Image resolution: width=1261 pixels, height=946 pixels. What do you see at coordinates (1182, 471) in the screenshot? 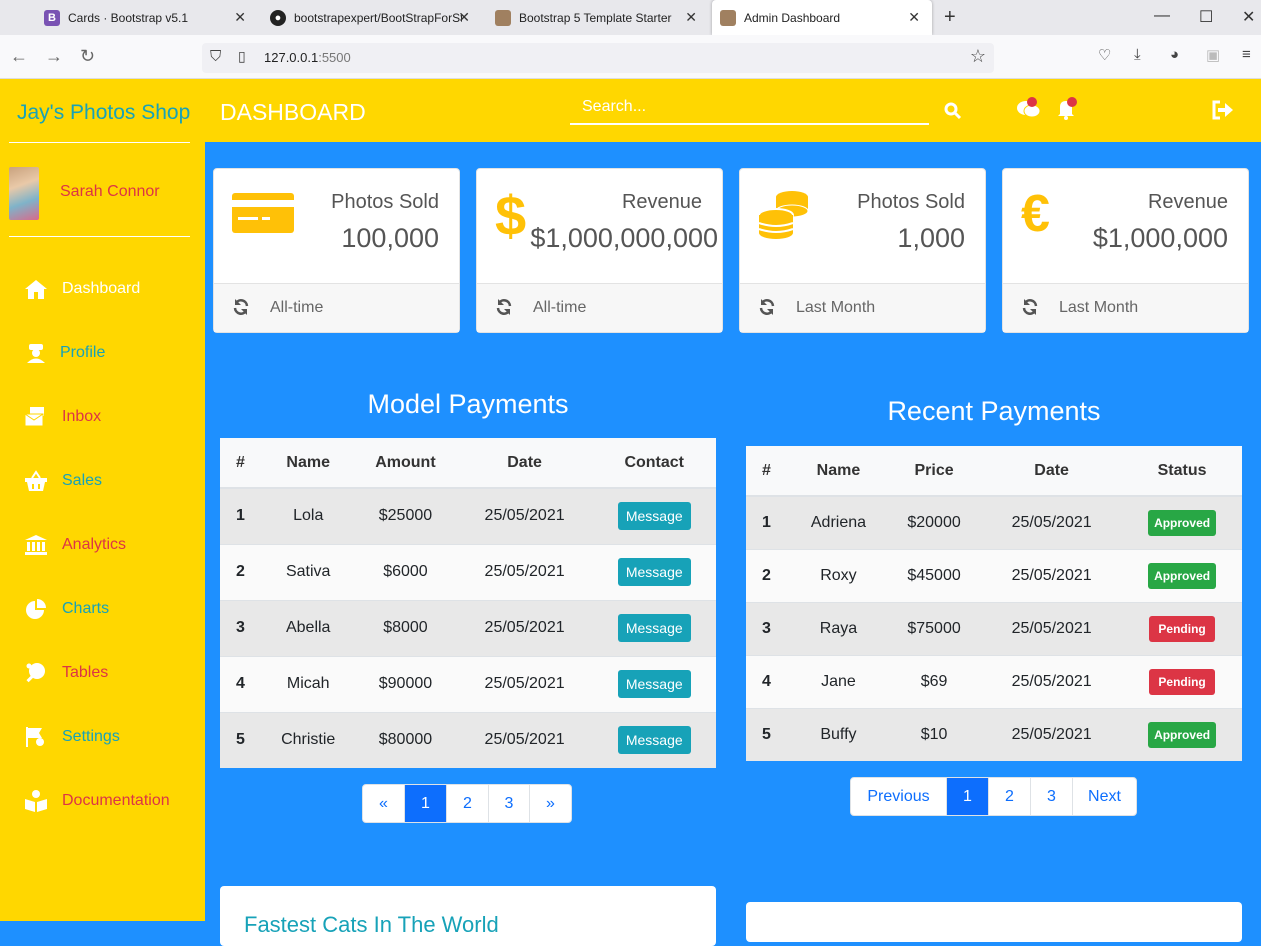
I see `column-header: Status` at bounding box center [1182, 471].